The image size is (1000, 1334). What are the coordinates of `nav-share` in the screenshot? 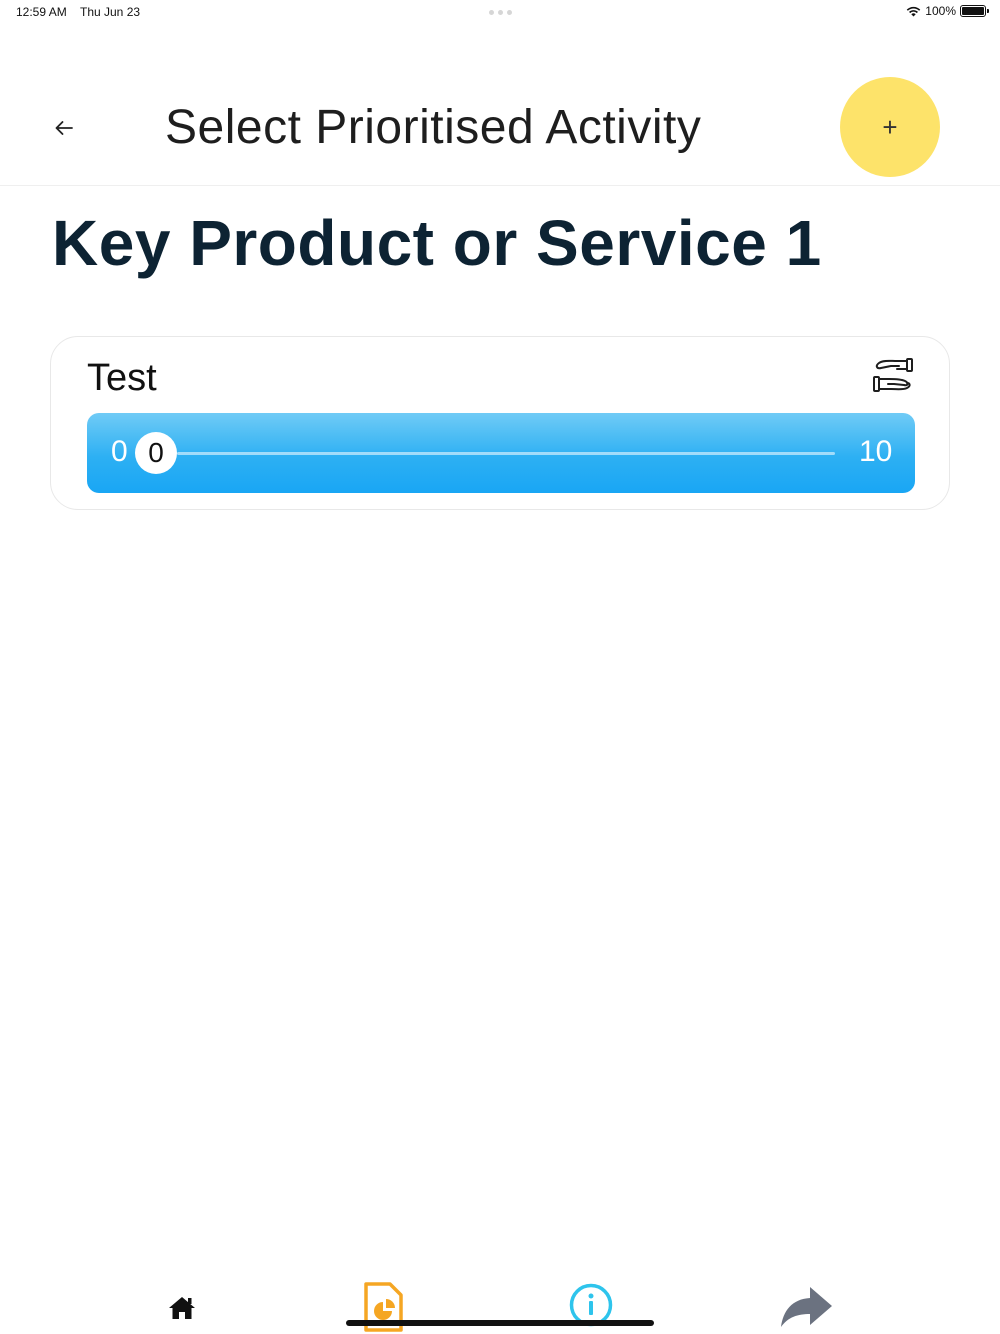 It's located at (806, 1307).